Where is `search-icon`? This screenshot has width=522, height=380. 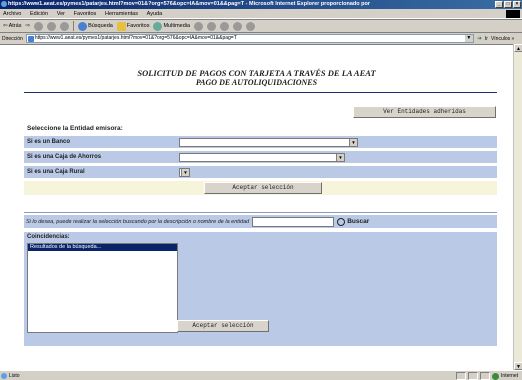
search-icon is located at coordinates (341, 221).